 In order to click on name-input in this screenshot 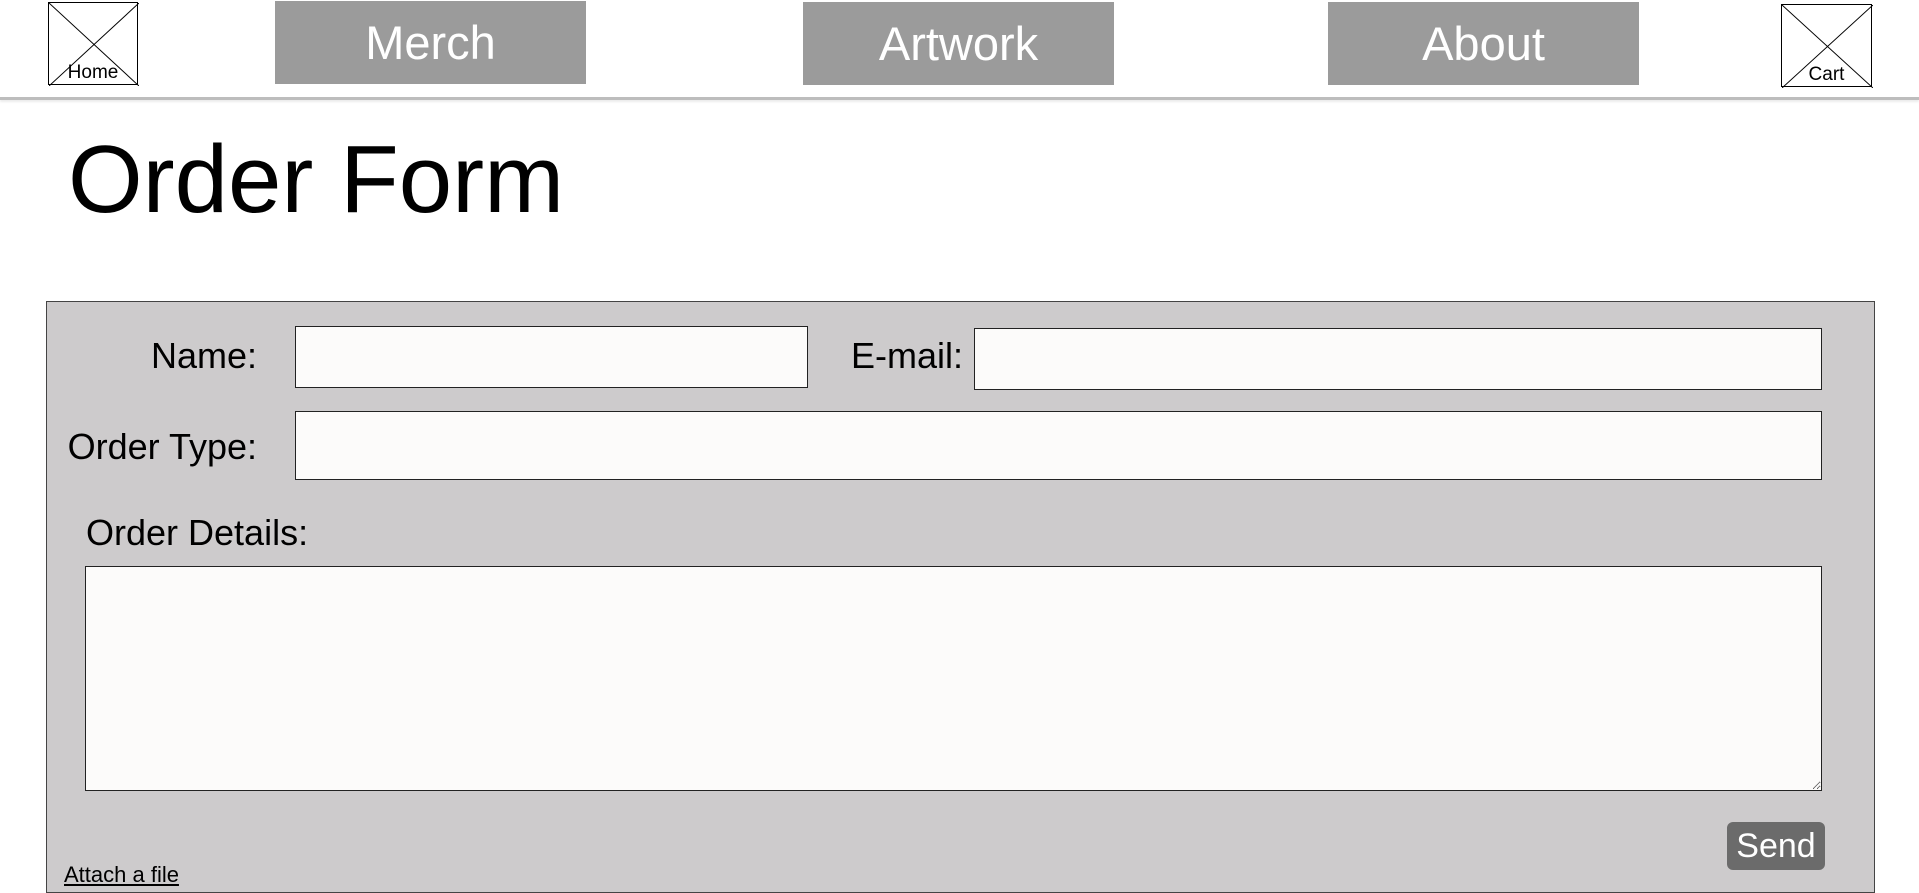, I will do `click(551, 357)`.